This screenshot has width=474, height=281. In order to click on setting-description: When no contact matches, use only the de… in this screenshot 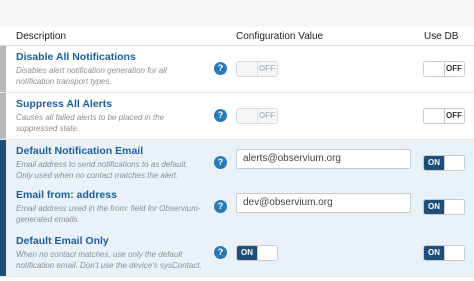, I will do `click(109, 260)`.